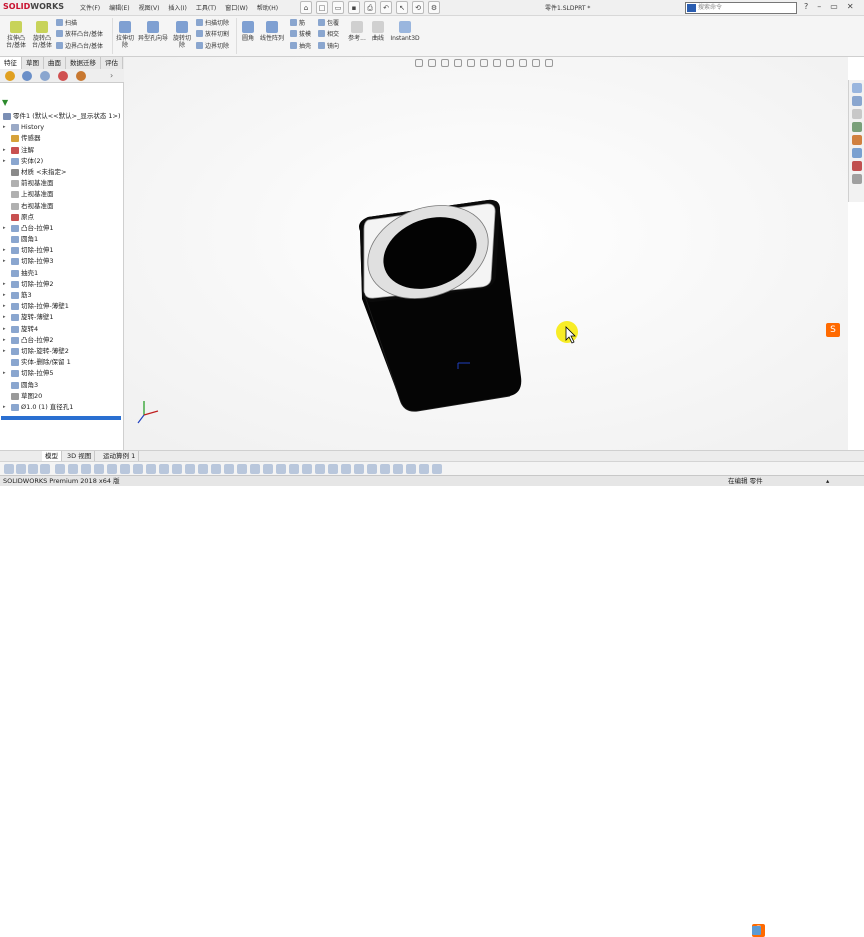  What do you see at coordinates (212, 34) in the screenshot?
I see `lofted-cut-button: 放样切割` at bounding box center [212, 34].